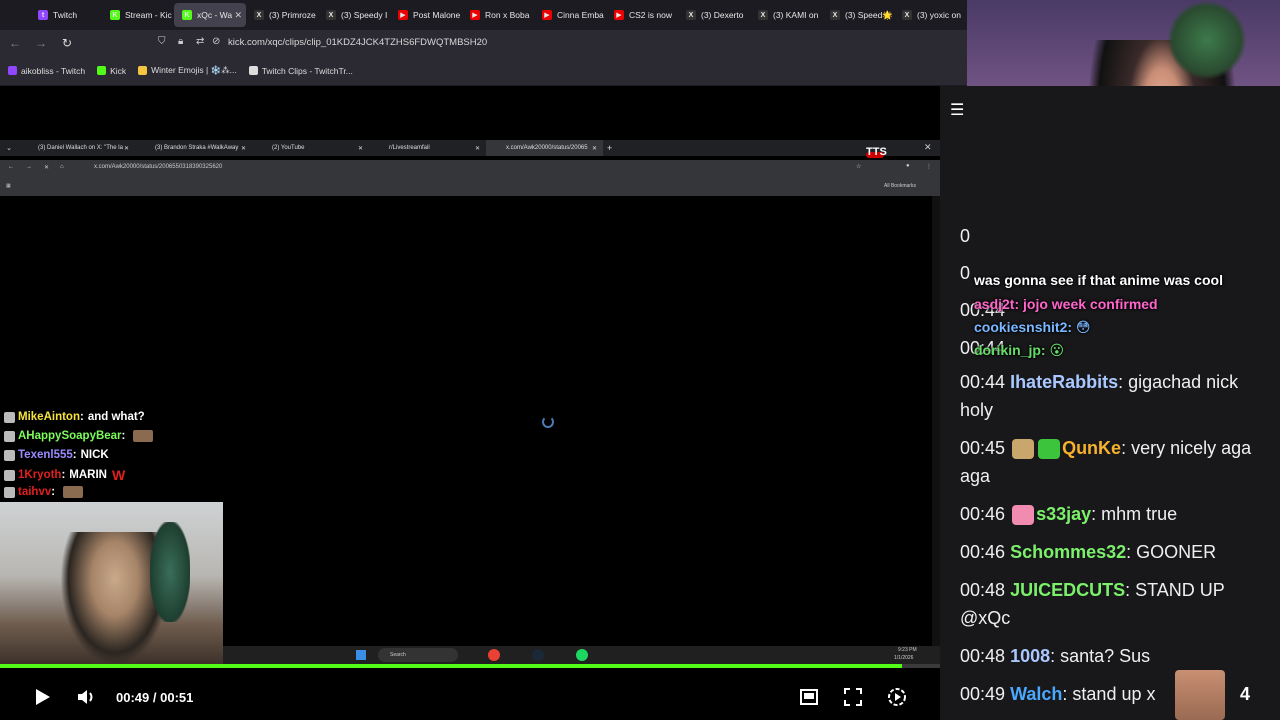 This screenshot has width=1280, height=720. What do you see at coordinates (853, 697) in the screenshot?
I see `fullscreen-icon` at bounding box center [853, 697].